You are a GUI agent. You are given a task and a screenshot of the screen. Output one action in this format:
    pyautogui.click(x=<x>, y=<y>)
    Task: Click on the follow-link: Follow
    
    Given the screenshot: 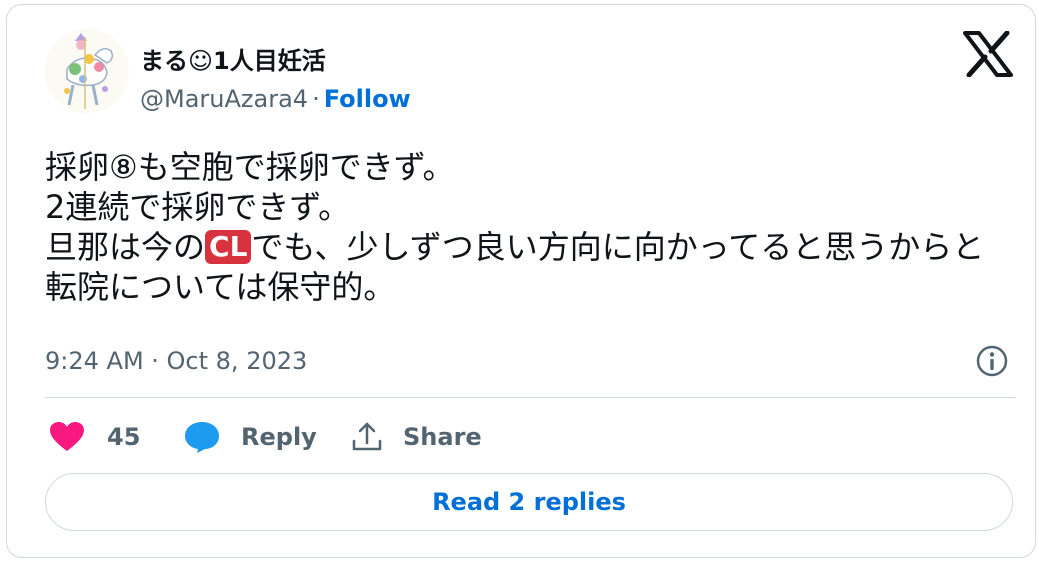 What is the action you would take?
    pyautogui.click(x=367, y=99)
    